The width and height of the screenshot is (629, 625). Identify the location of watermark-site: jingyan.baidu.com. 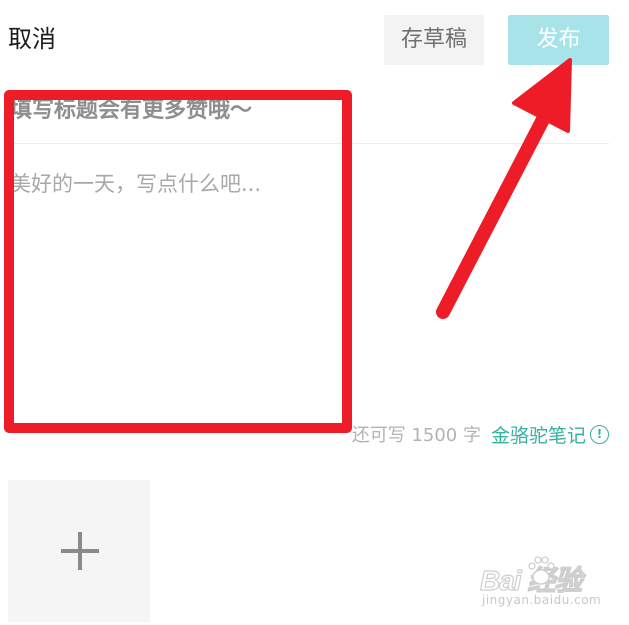
(542, 600).